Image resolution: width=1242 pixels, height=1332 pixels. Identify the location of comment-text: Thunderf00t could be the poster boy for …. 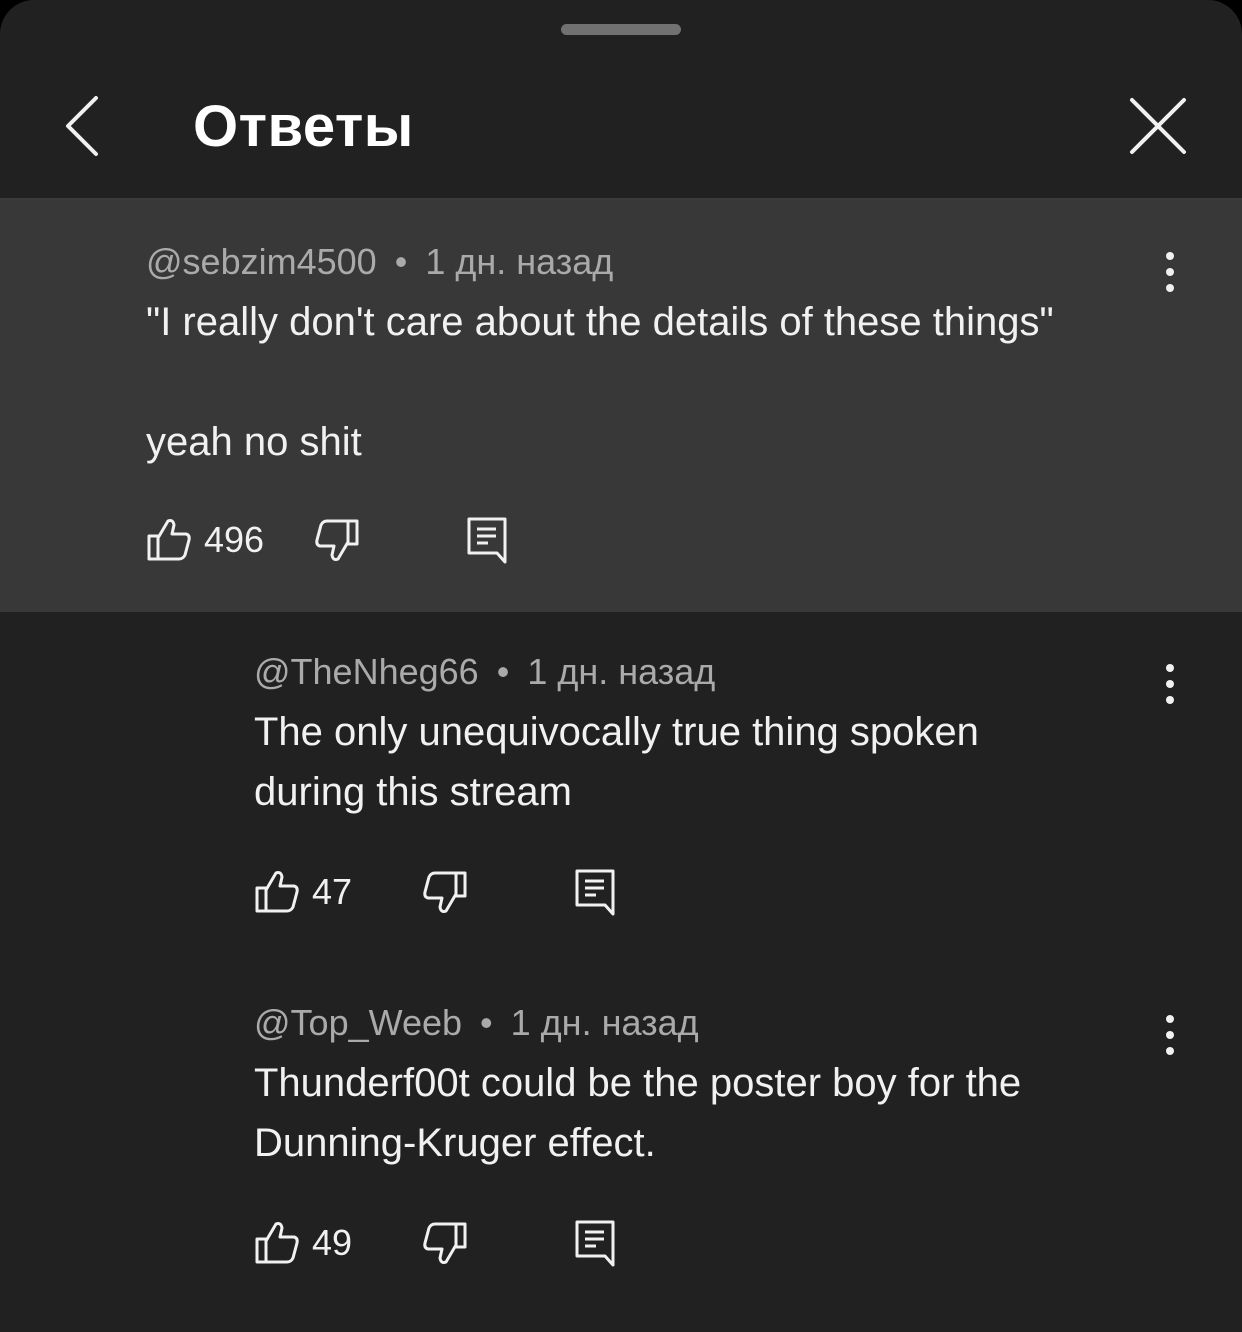
(638, 1113).